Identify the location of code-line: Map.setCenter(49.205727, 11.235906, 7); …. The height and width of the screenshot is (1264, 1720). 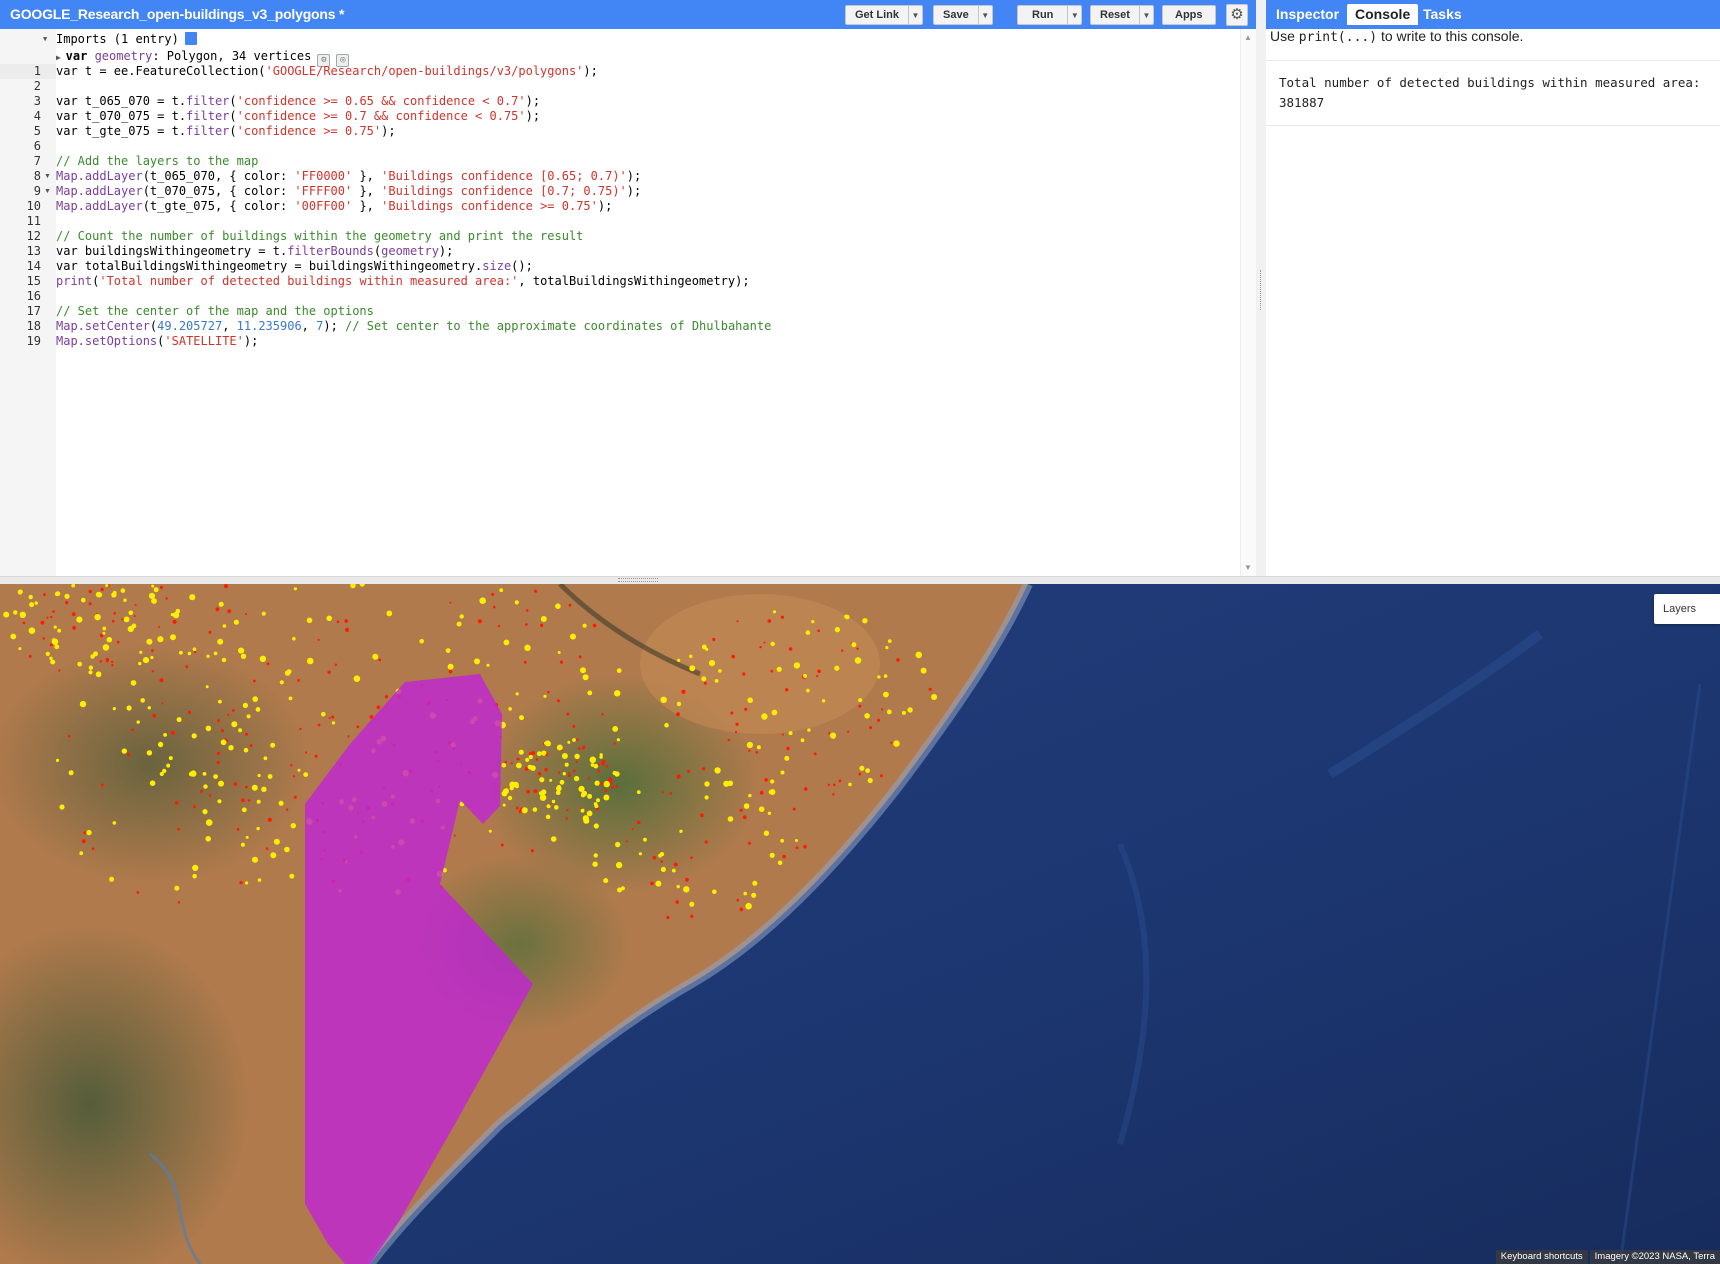
(413, 326).